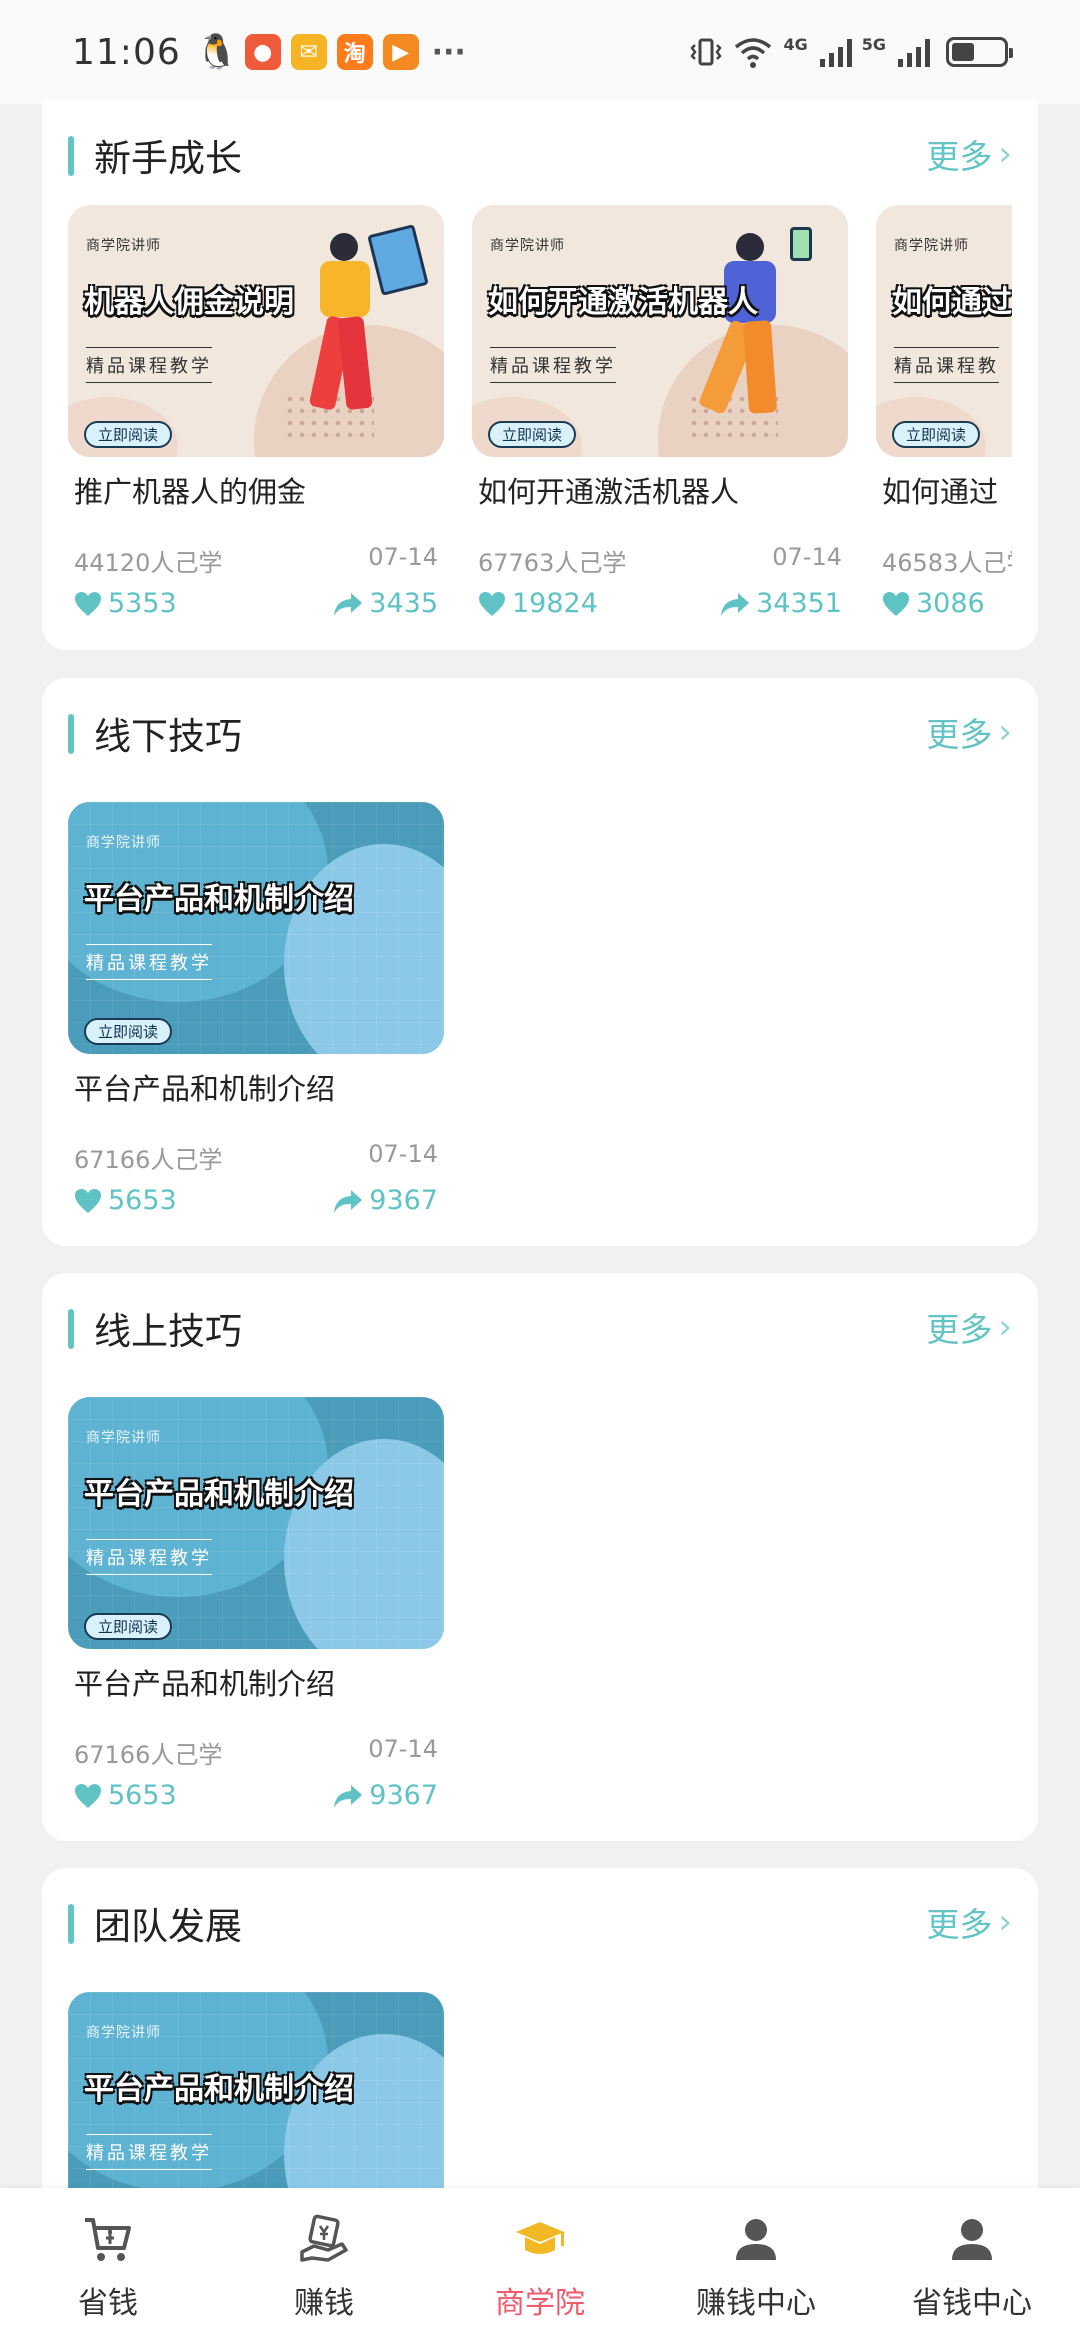 The height and width of the screenshot is (2340, 1080). I want to click on course-card: 商学院讲师 如何通过 精品课程教 立即阅读 如何通过 46583人己学 3086, so click(944, 412).